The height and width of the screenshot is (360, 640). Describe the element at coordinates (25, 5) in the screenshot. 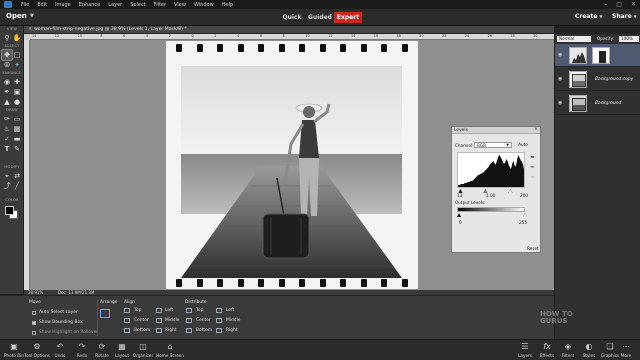

I see `menu-file: File` at that location.